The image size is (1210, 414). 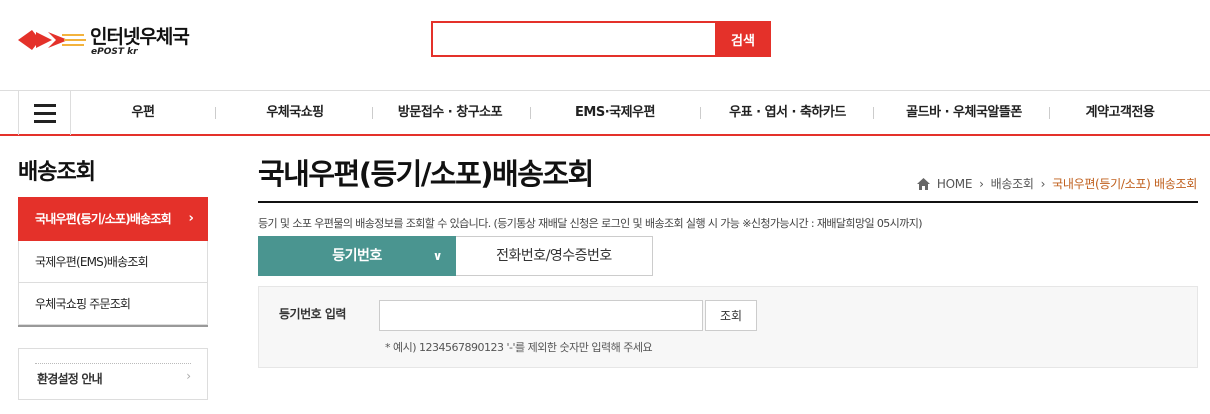 What do you see at coordinates (83, 304) in the screenshot?
I see `side-menu-item-label: 우체국쇼핑 주문조회` at bounding box center [83, 304].